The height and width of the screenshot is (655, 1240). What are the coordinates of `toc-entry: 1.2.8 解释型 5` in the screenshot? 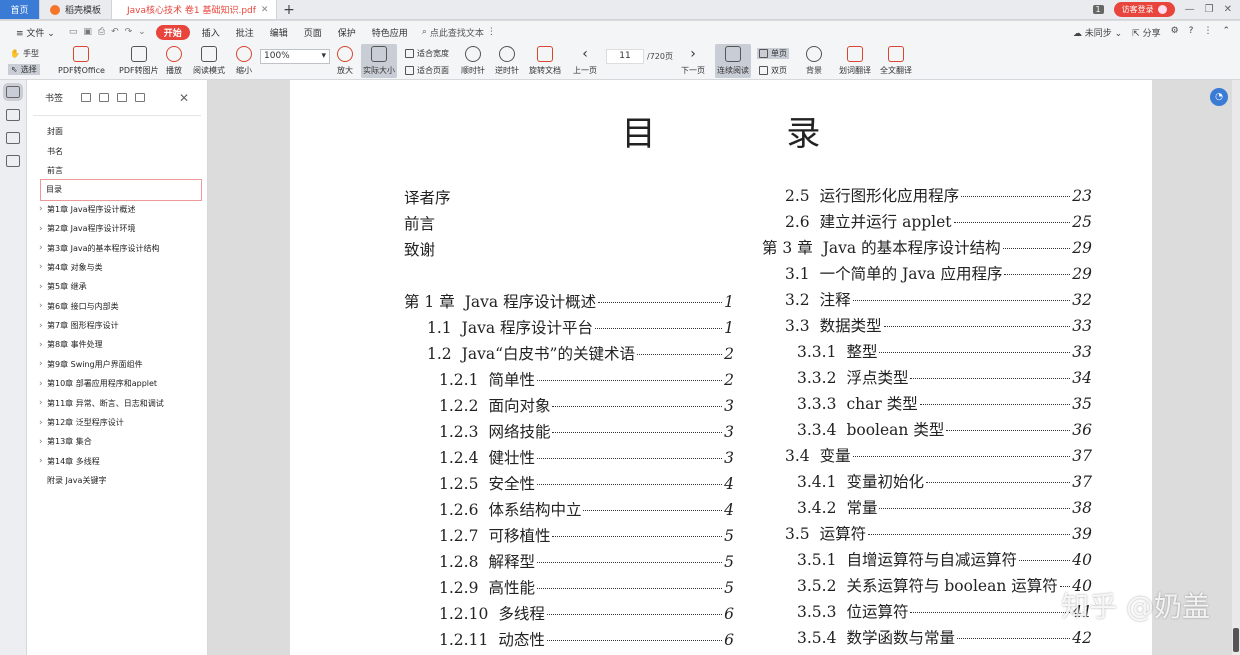 It's located at (586, 561).